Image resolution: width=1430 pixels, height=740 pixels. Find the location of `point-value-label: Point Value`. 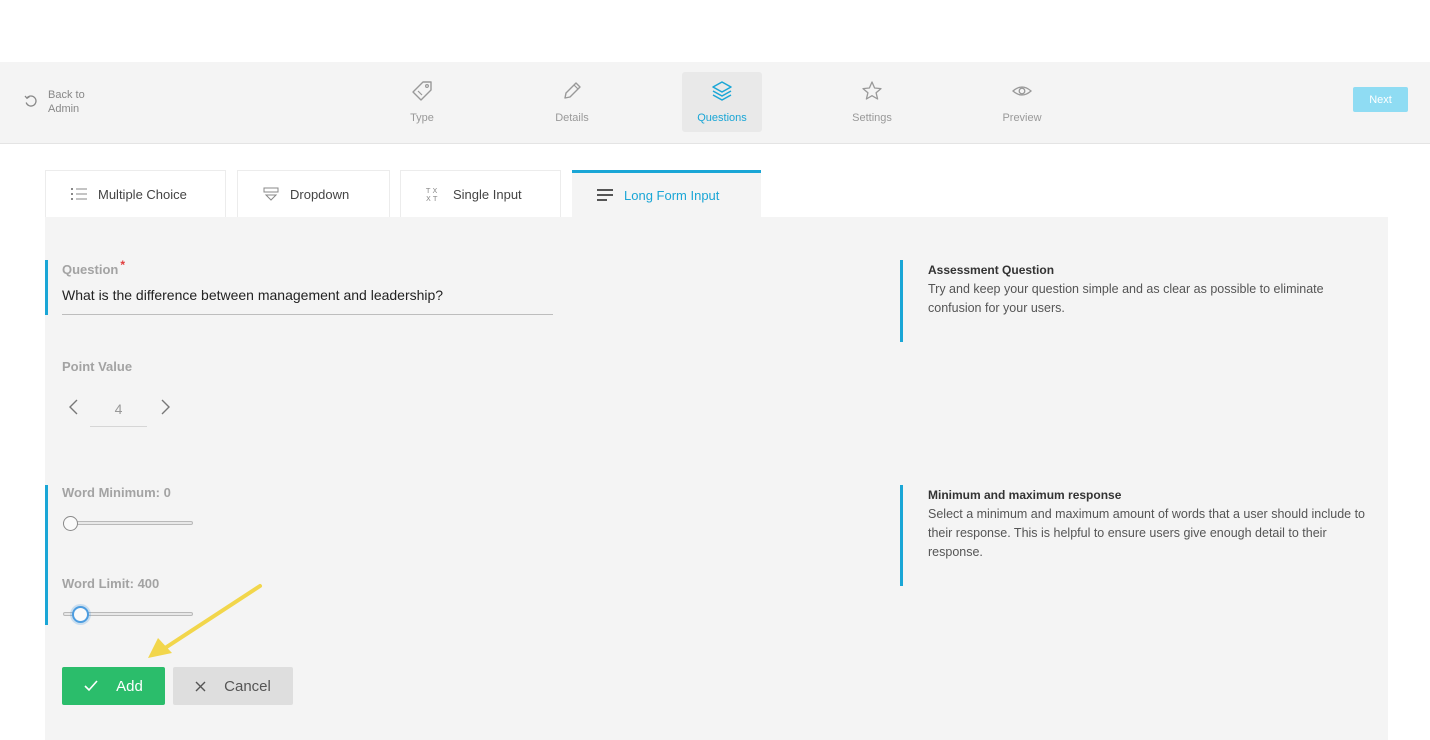

point-value-label: Point Value is located at coordinates (97, 366).